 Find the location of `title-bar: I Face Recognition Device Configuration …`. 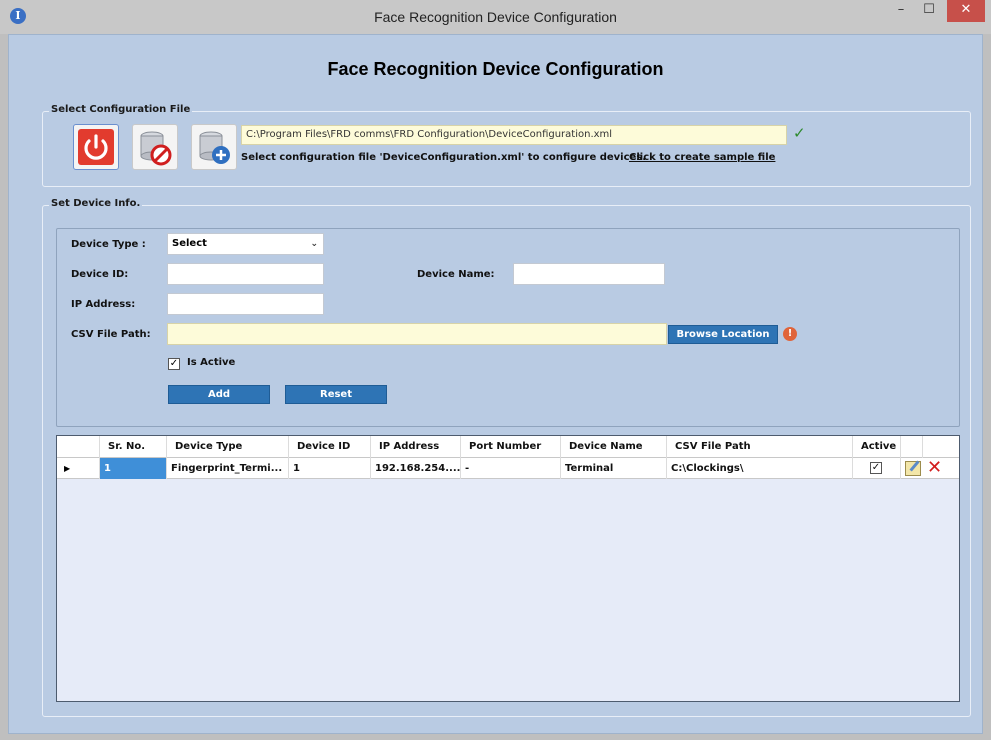

title-bar: I Face Recognition Device Configuration … is located at coordinates (495, 17).